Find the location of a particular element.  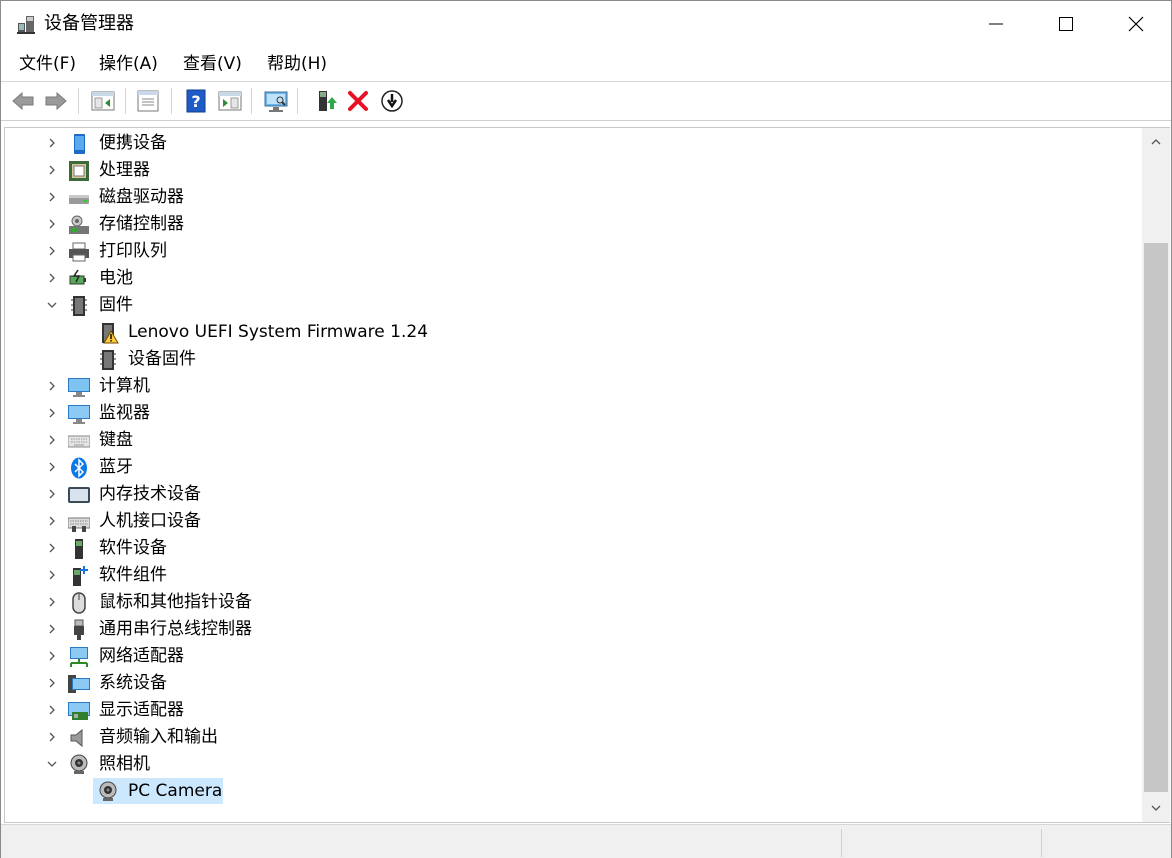

tree-item-selected: PC Camera is located at coordinates (573, 791).